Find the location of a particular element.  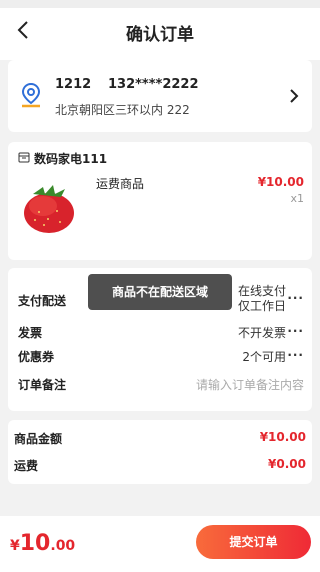

currency-symbol: ¥ is located at coordinates (15, 546).